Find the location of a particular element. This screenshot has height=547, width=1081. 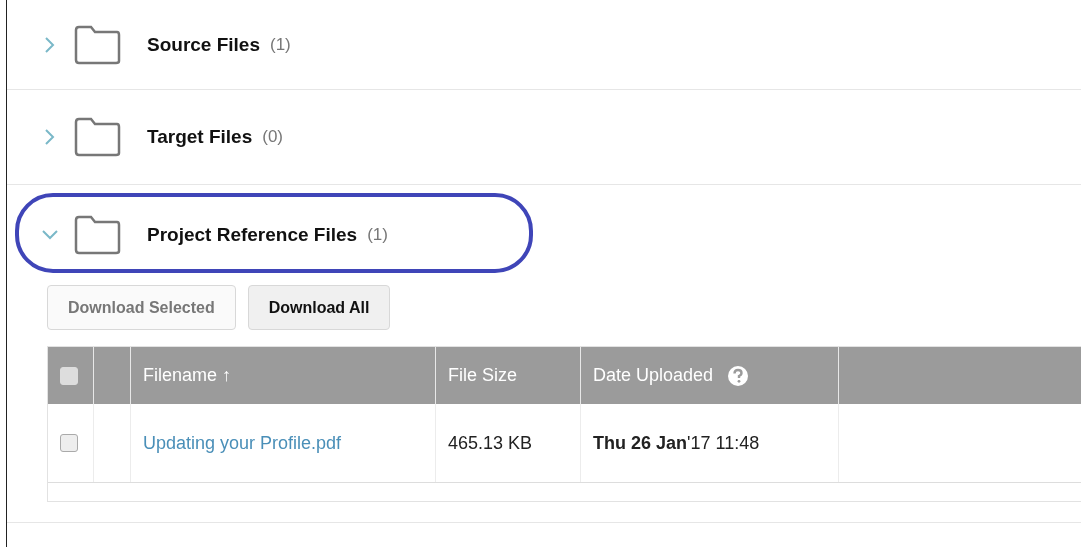

help-icon is located at coordinates (738, 375).